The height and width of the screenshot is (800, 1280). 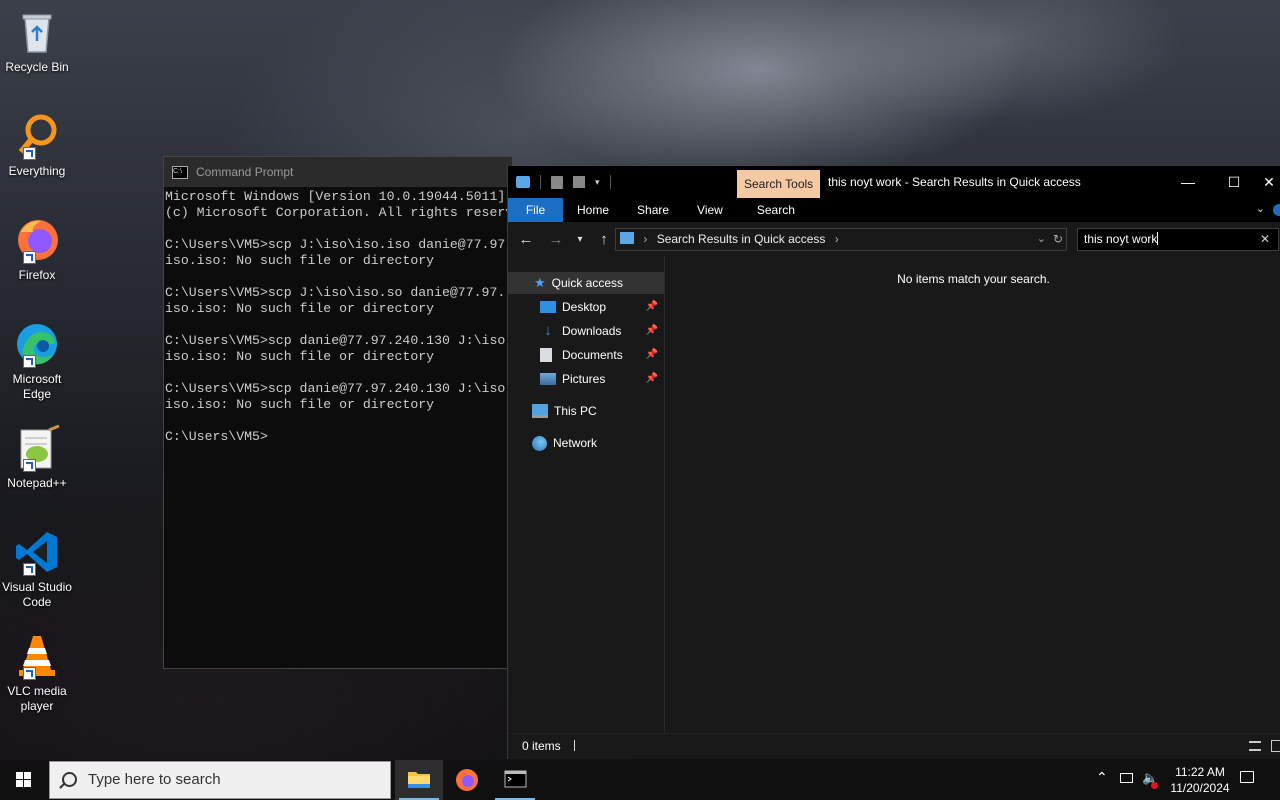 What do you see at coordinates (37, 361) in the screenshot?
I see `desktop-icon-edge: Microsoft Edge` at bounding box center [37, 361].